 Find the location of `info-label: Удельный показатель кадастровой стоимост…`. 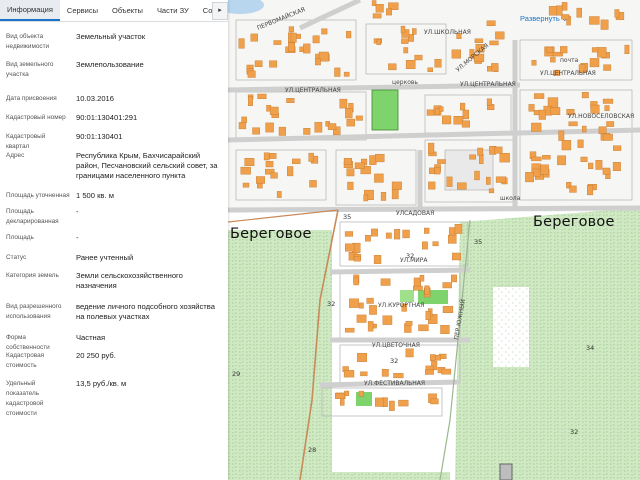

info-label: Удельный показатель кадастровой стоимост… is located at coordinates (25, 398).